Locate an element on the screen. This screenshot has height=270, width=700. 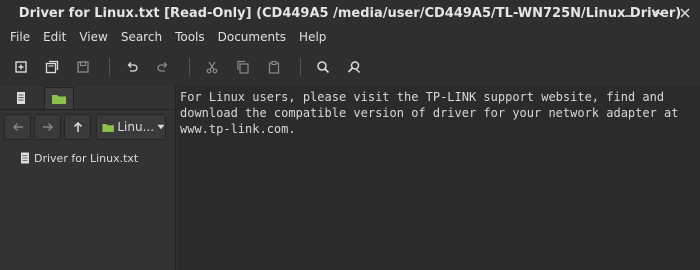
new-document-icon is located at coordinates (21, 67).